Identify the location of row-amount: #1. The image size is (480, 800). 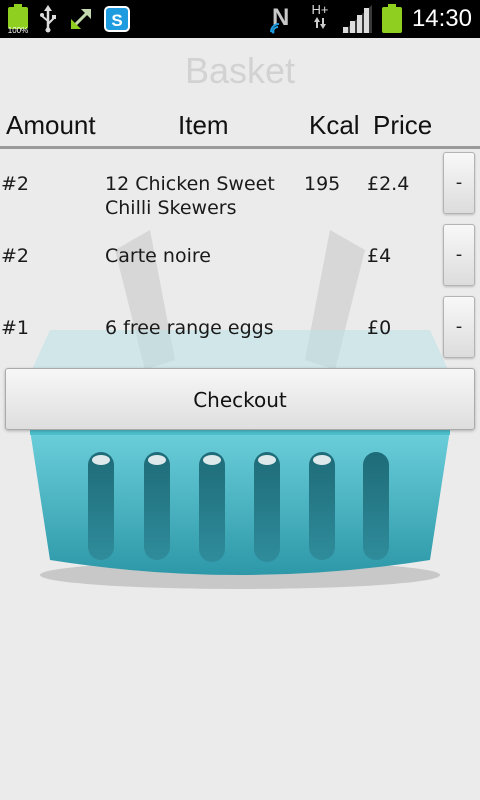
(15, 328).